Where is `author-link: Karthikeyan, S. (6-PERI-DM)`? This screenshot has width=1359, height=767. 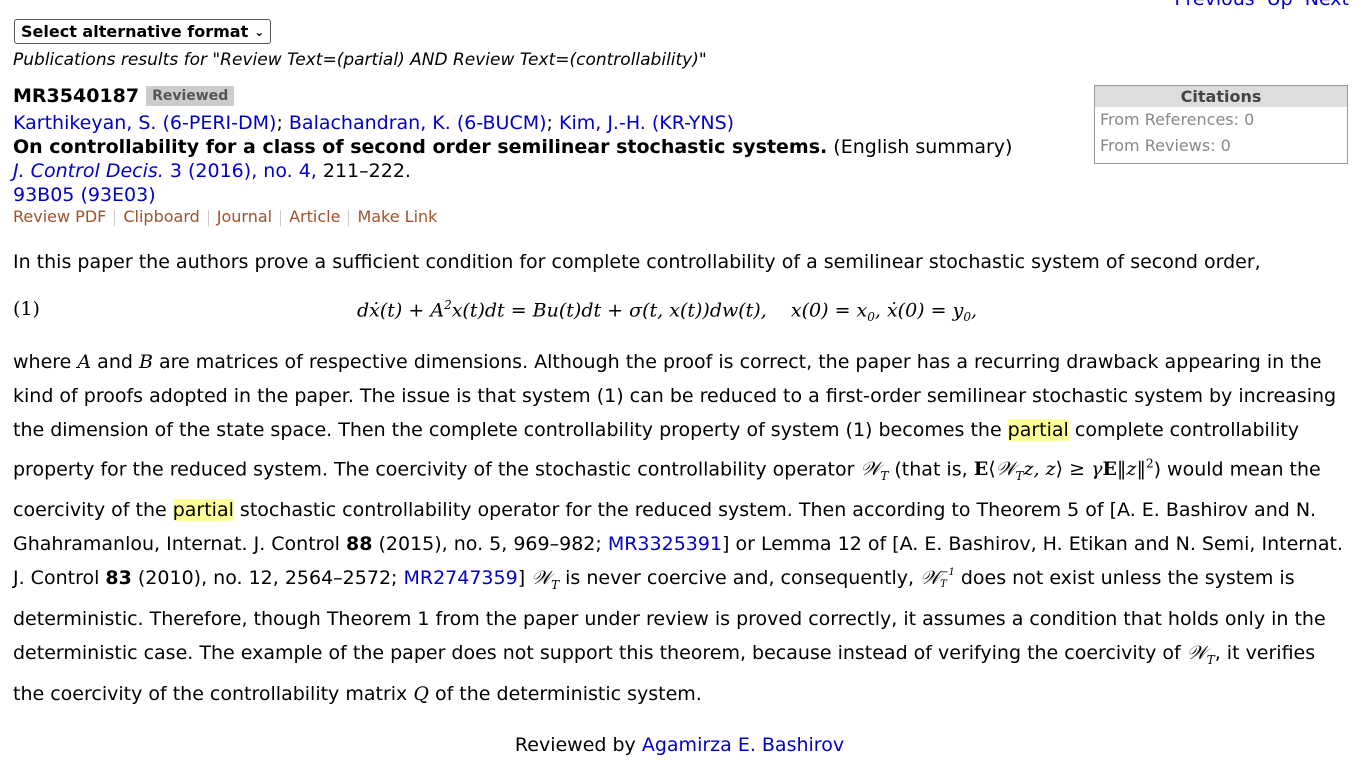 author-link: Karthikeyan, S. (6-PERI-DM) is located at coordinates (144, 123).